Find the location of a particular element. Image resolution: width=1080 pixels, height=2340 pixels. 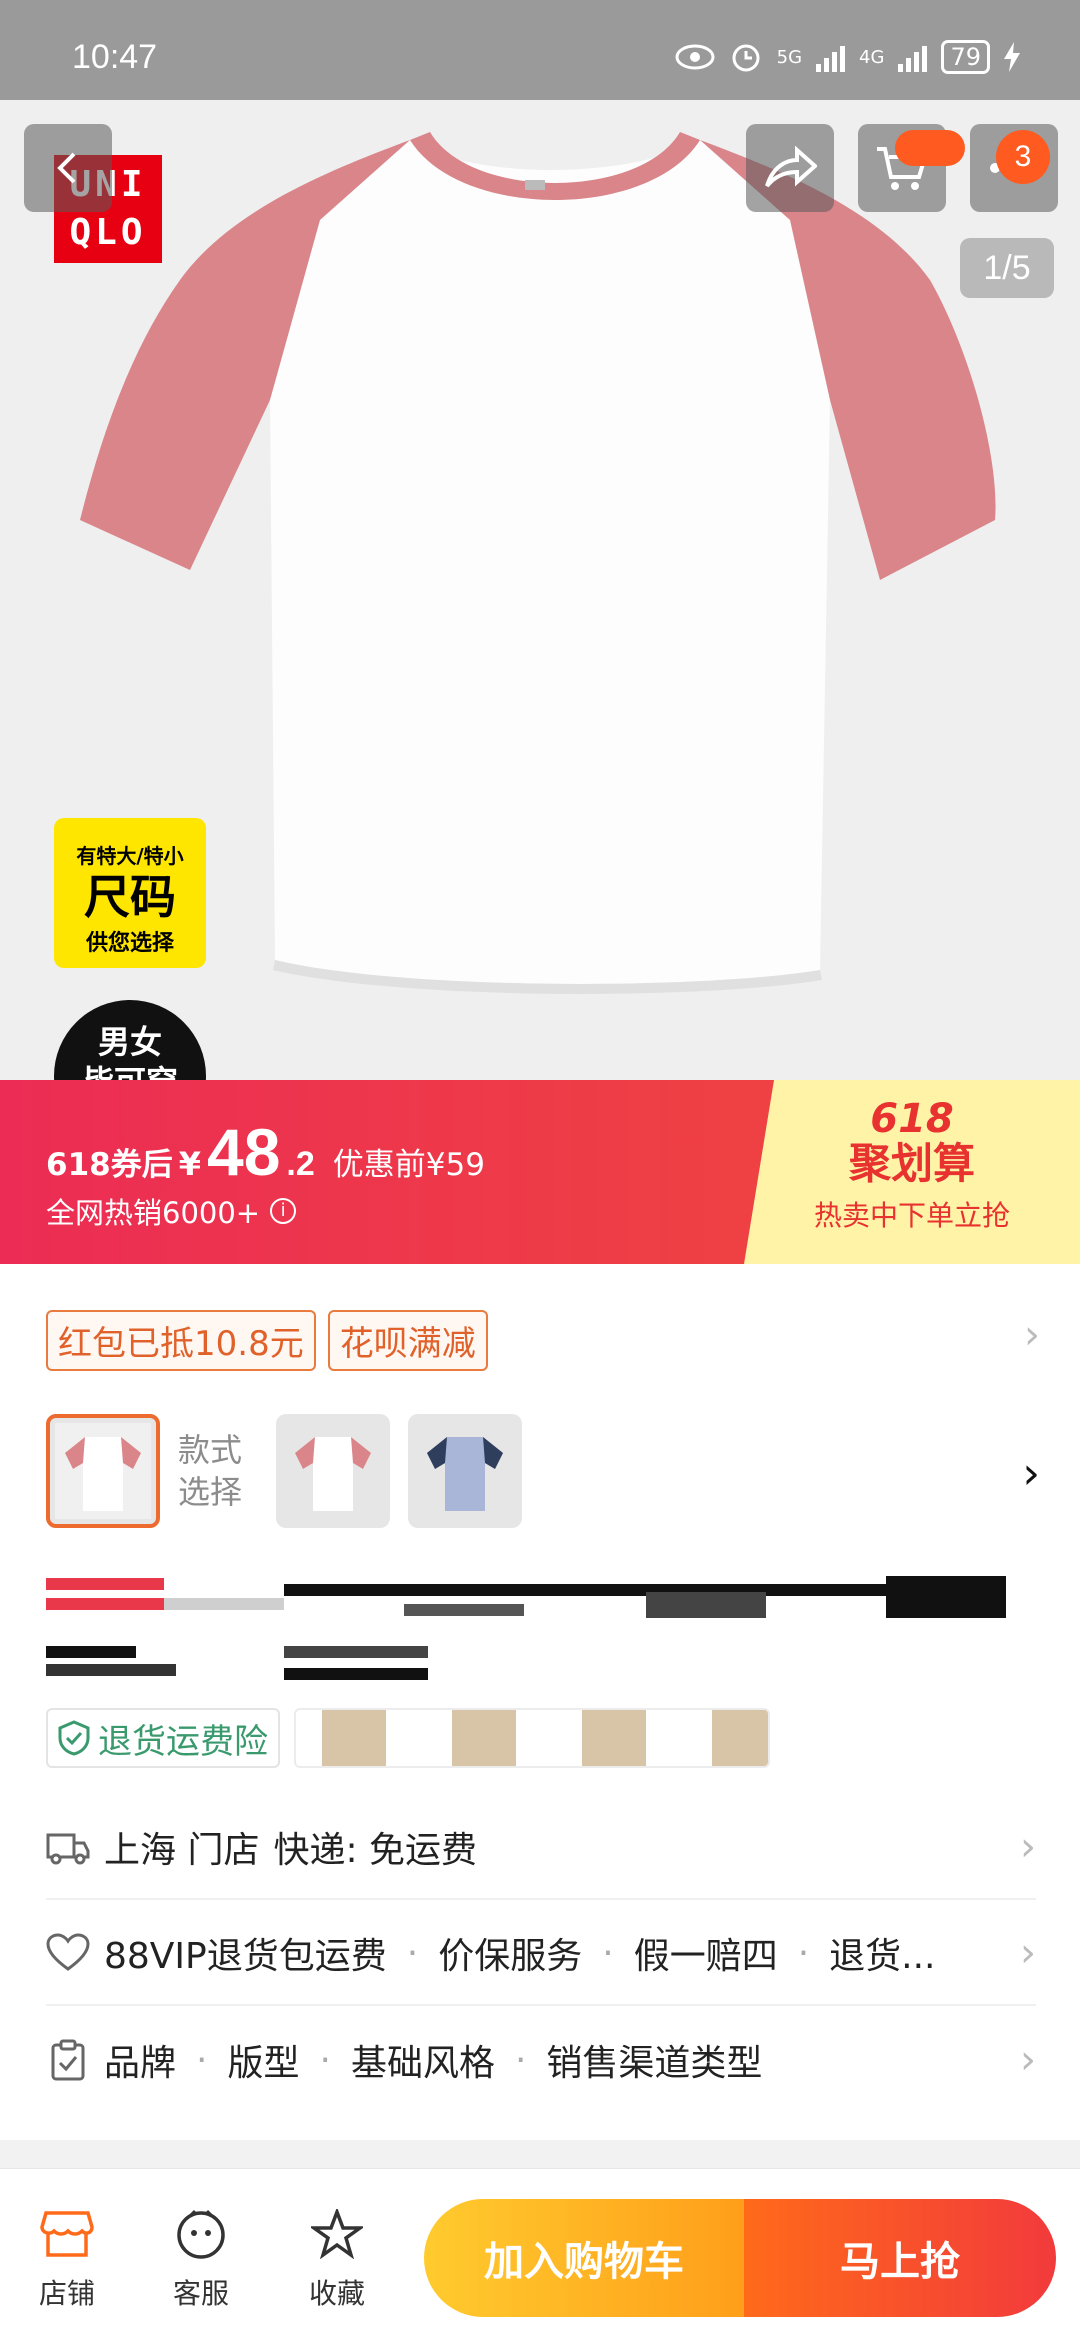

shipping-row: 上海 门店 快递: 免运费 › is located at coordinates (541, 1848).